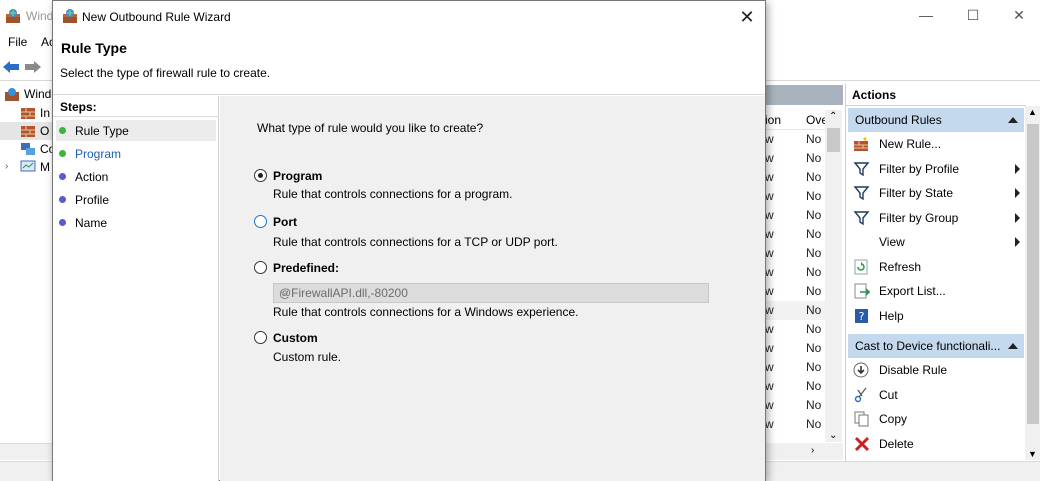 Image resolution: width=1040 pixels, height=481 pixels. I want to click on menu-file: File, so click(17, 42).